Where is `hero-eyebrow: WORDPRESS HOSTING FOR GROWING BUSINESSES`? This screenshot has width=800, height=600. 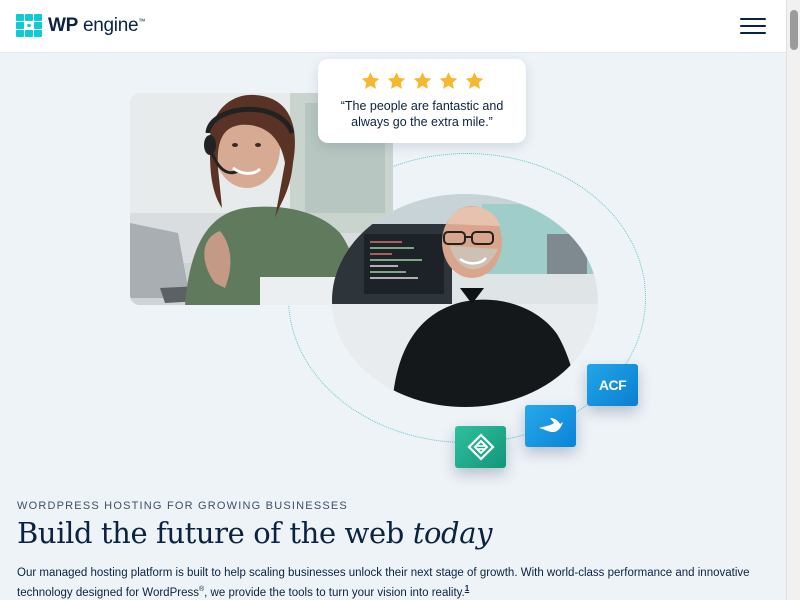
hero-eyebrow: WORDPRESS HOSTING FOR GROWING BUSINESSES is located at coordinates (182, 506).